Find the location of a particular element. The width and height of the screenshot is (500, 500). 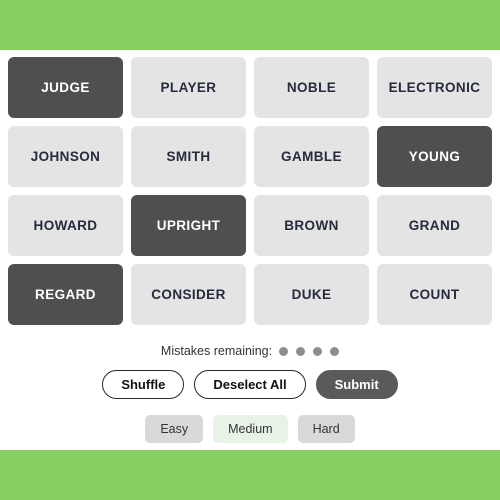

word-tile: REGARD is located at coordinates (65, 294).